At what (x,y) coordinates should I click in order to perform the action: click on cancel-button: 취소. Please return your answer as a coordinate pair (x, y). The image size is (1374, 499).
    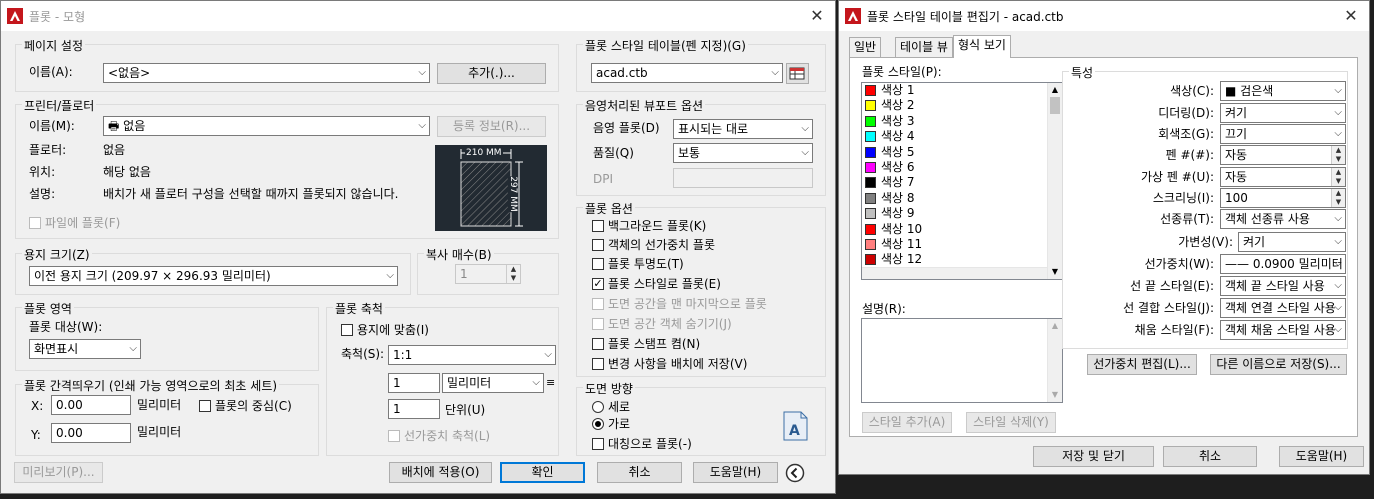
    Looking at the image, I should click on (639, 472).